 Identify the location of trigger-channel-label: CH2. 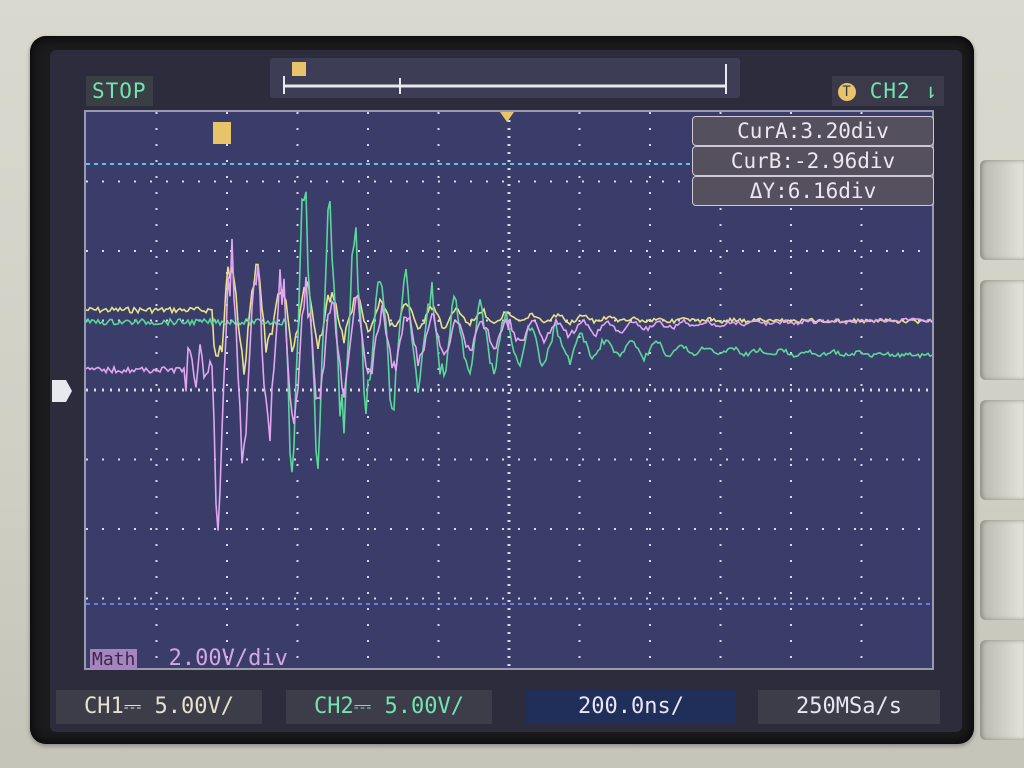
(890, 91).